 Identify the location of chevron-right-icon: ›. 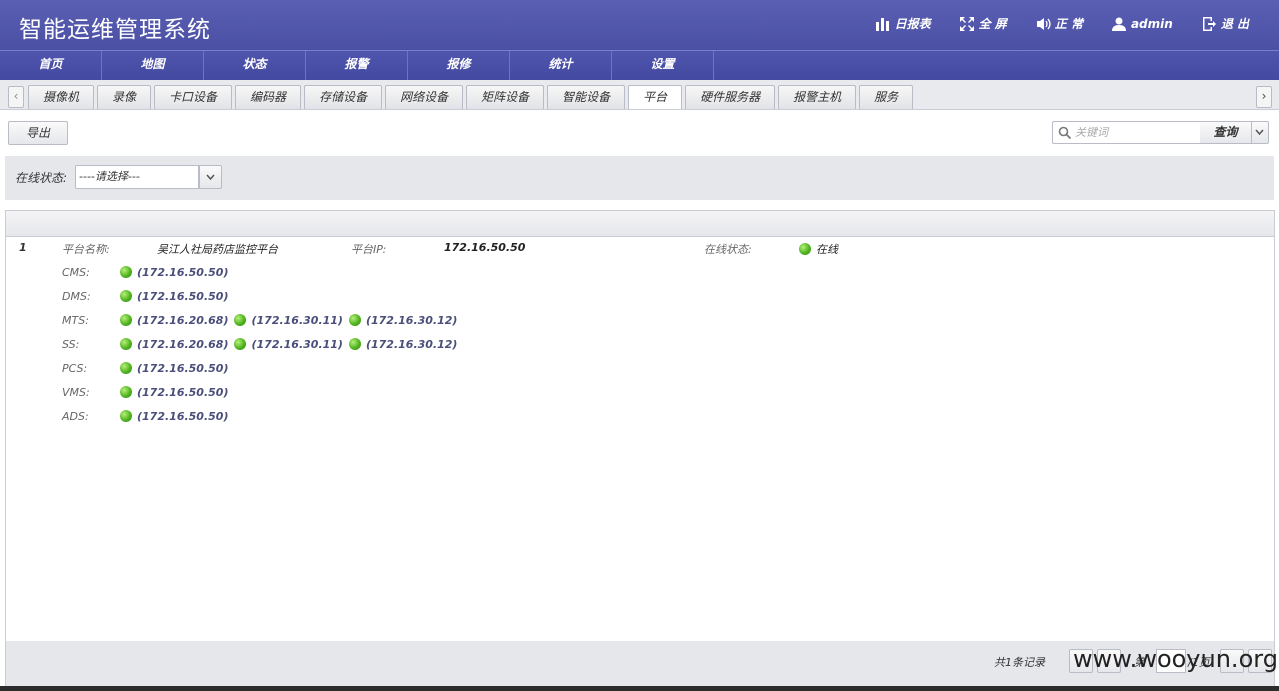
(1264, 96).